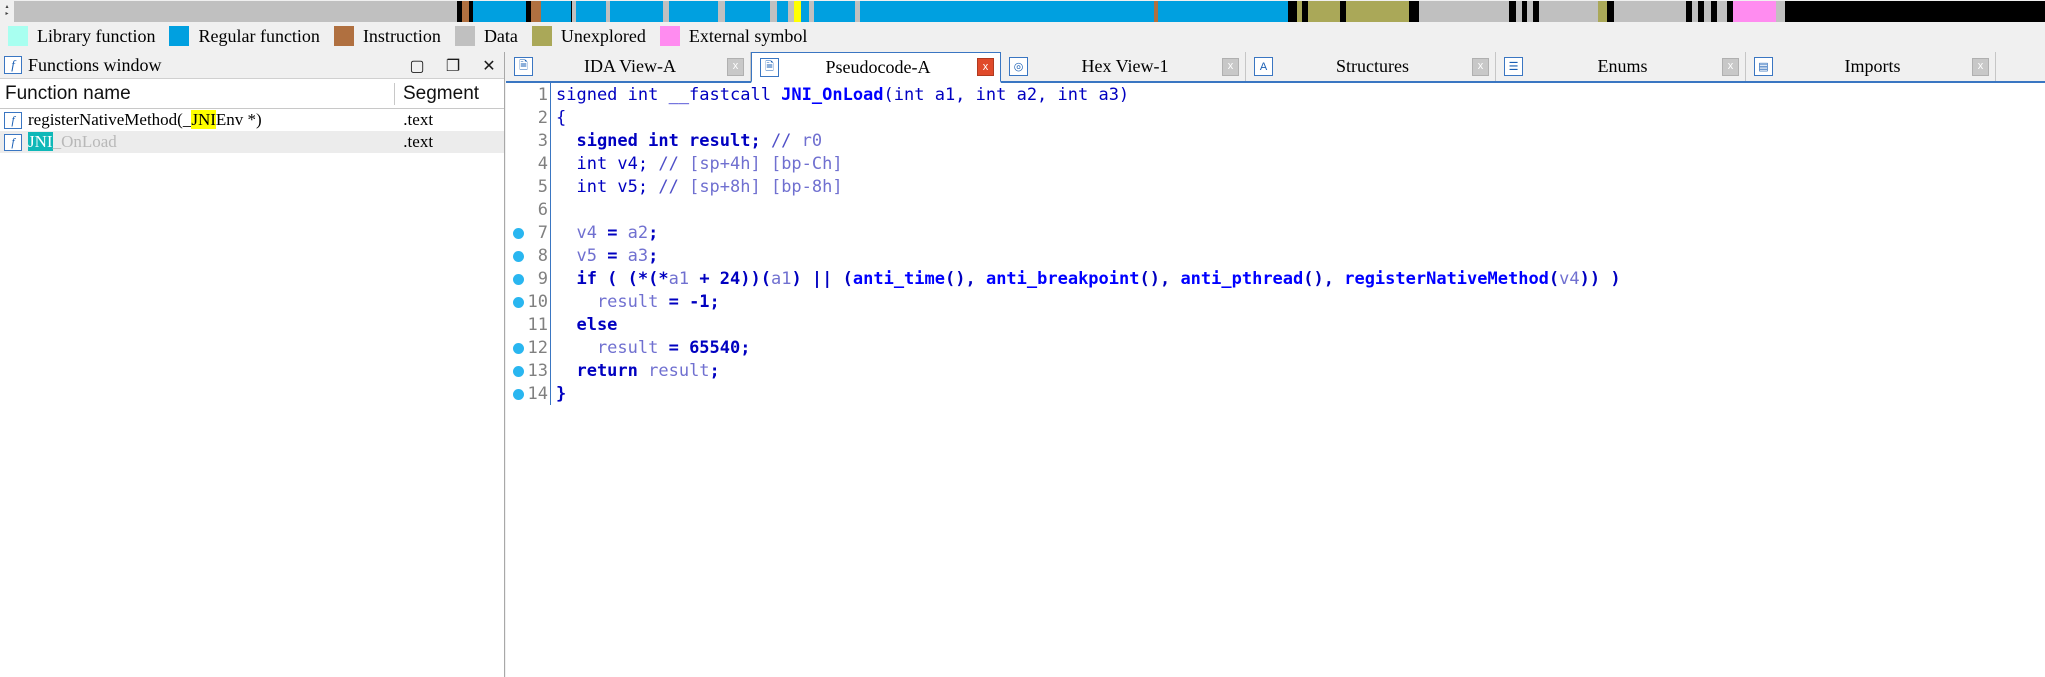 Image resolution: width=2045 pixels, height=677 pixels. Describe the element at coordinates (1275, 232) in the screenshot. I see `pseudocode-line: 7 v4 = a2;` at that location.